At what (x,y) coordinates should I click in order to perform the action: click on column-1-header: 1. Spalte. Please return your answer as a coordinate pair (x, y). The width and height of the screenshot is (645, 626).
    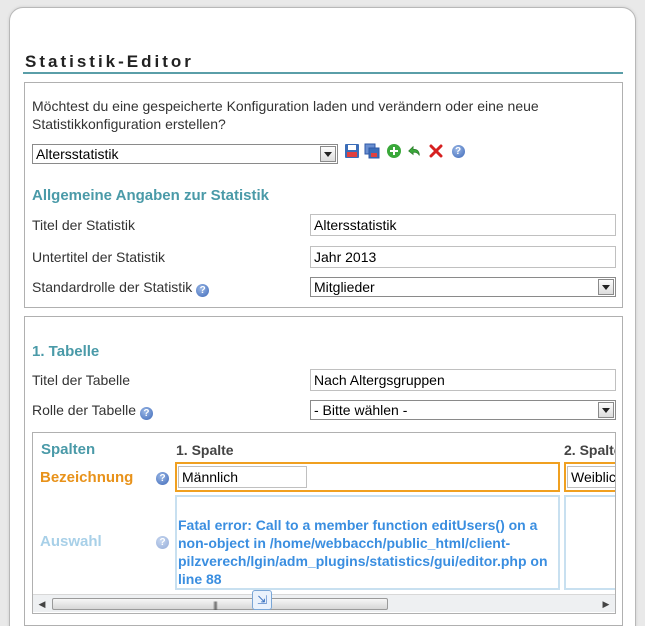
    Looking at the image, I should click on (205, 450).